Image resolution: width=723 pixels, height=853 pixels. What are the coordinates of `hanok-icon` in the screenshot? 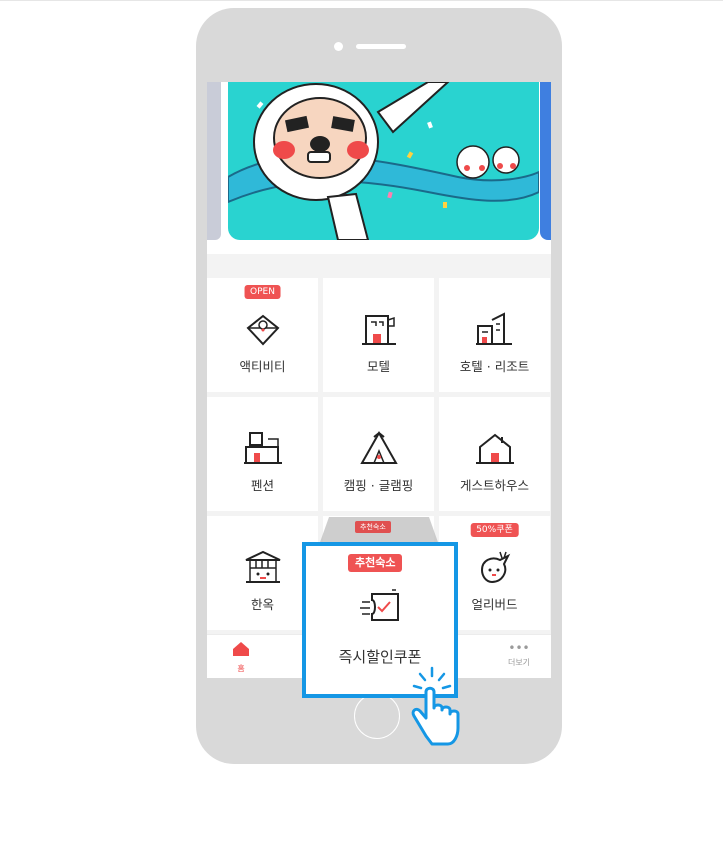 It's located at (263, 566).